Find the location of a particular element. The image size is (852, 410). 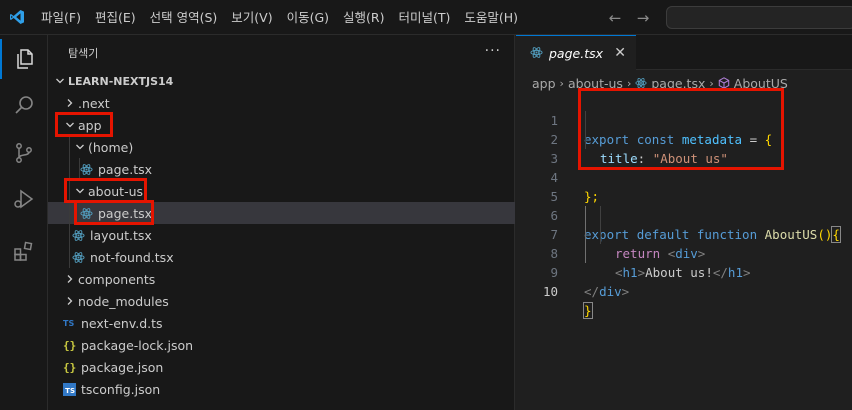

activity-bar is located at coordinates (24, 222).